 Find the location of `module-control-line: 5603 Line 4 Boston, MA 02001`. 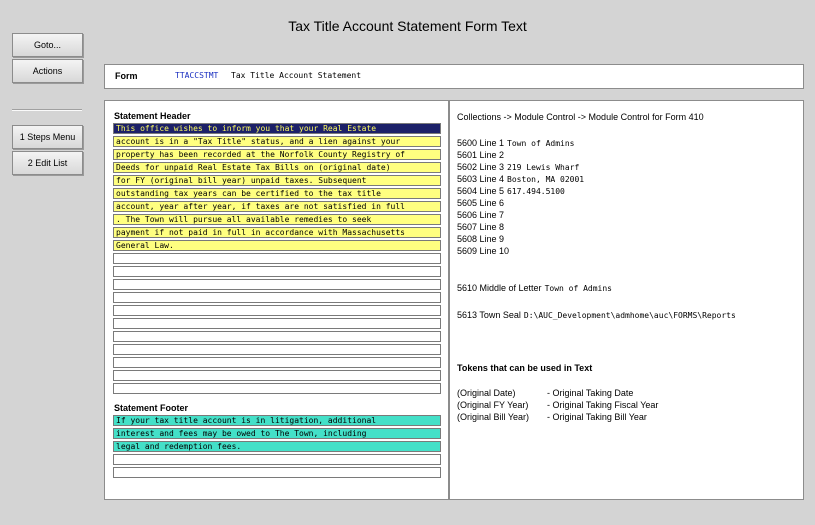

module-control-line: 5603 Line 4 Boston, MA 02001 is located at coordinates (520, 179).